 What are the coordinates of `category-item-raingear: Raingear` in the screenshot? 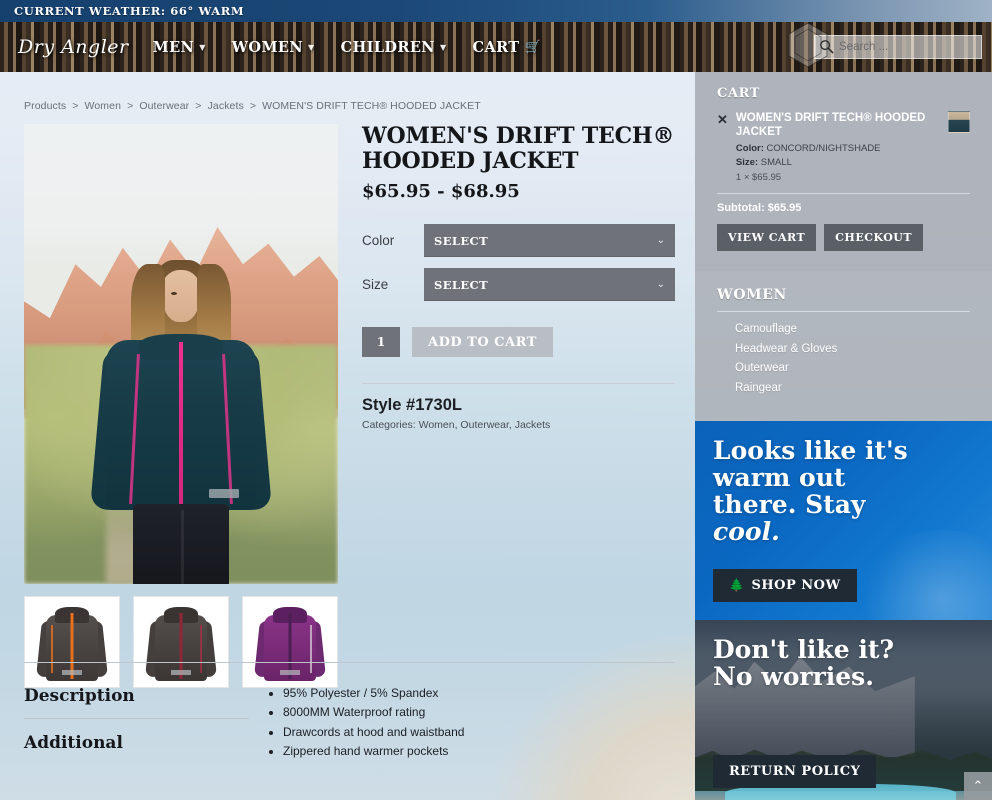 It's located at (852, 389).